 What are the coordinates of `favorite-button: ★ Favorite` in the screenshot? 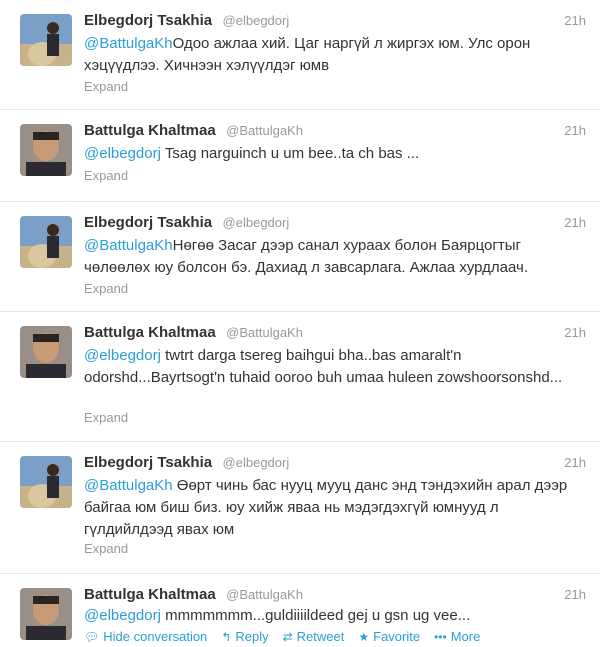 It's located at (389, 636).